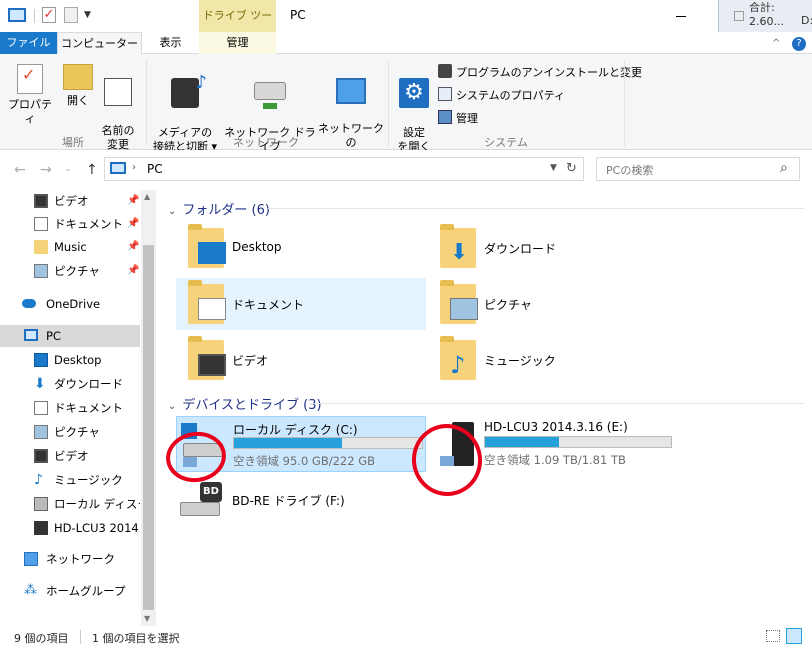 The height and width of the screenshot is (650, 812). Describe the element at coordinates (46, 170) in the screenshot. I see `forward-arrow-icon: →` at that location.